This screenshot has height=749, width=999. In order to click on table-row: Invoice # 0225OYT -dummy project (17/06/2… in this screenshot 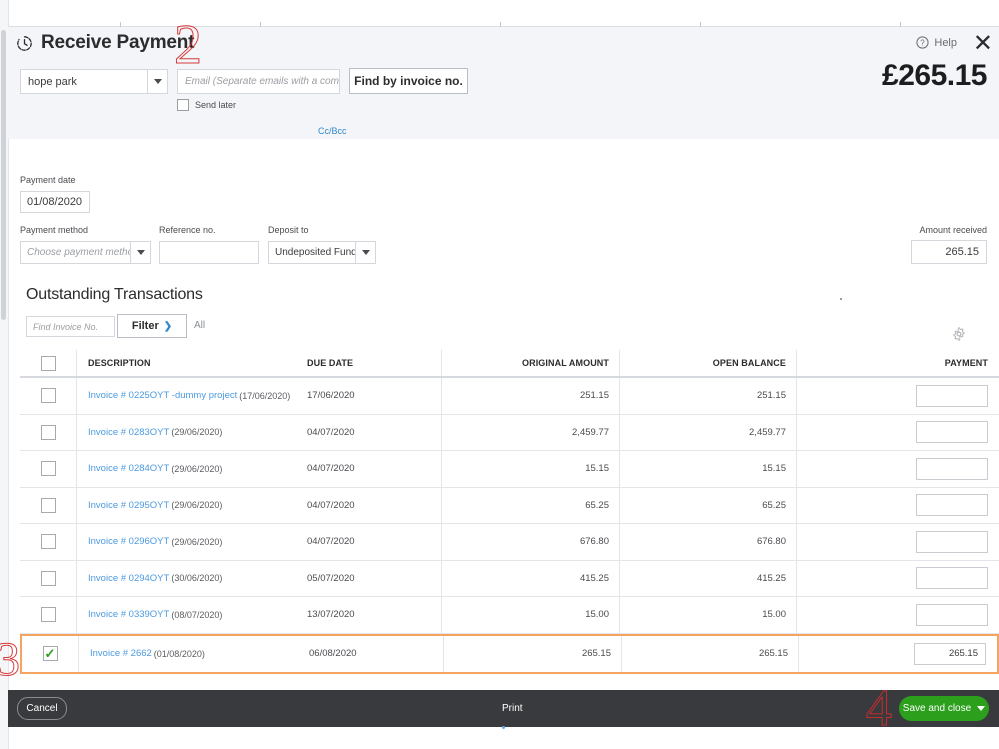, I will do `click(509, 396)`.